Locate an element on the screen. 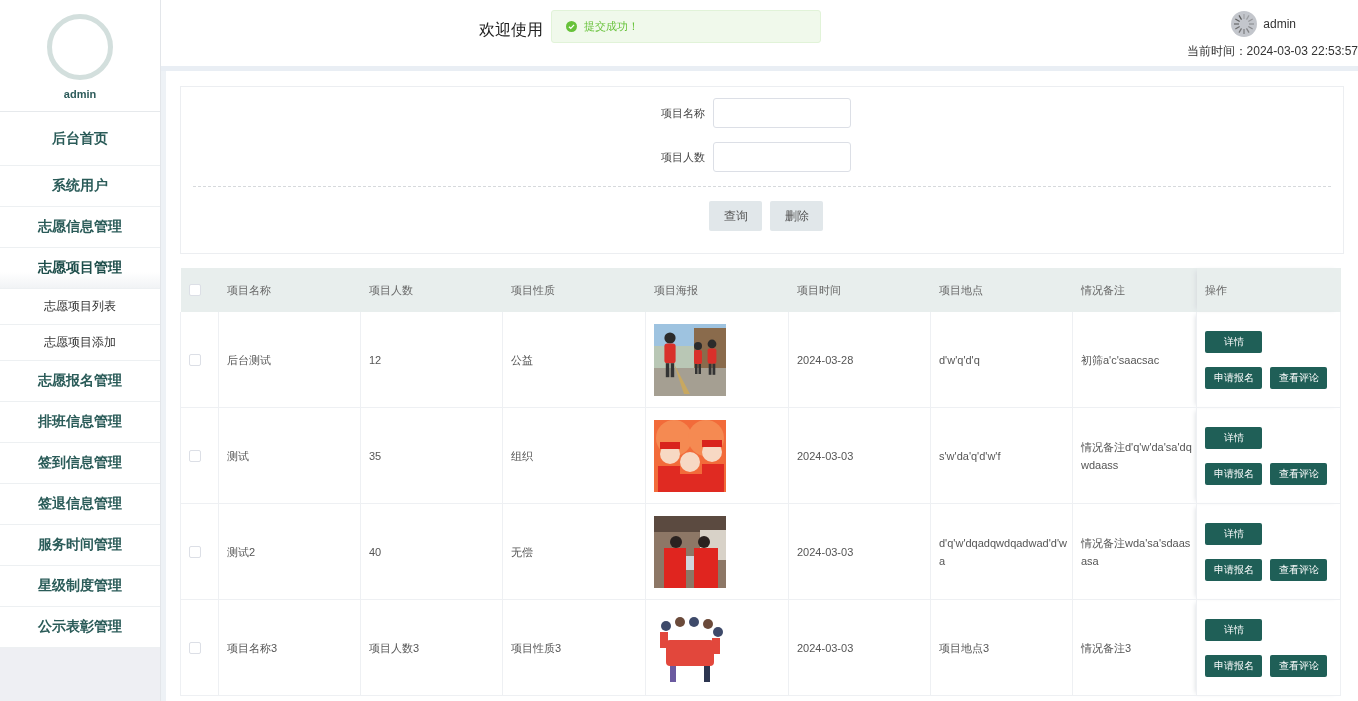  column-header: 情况备注 is located at coordinates (1134, 290).